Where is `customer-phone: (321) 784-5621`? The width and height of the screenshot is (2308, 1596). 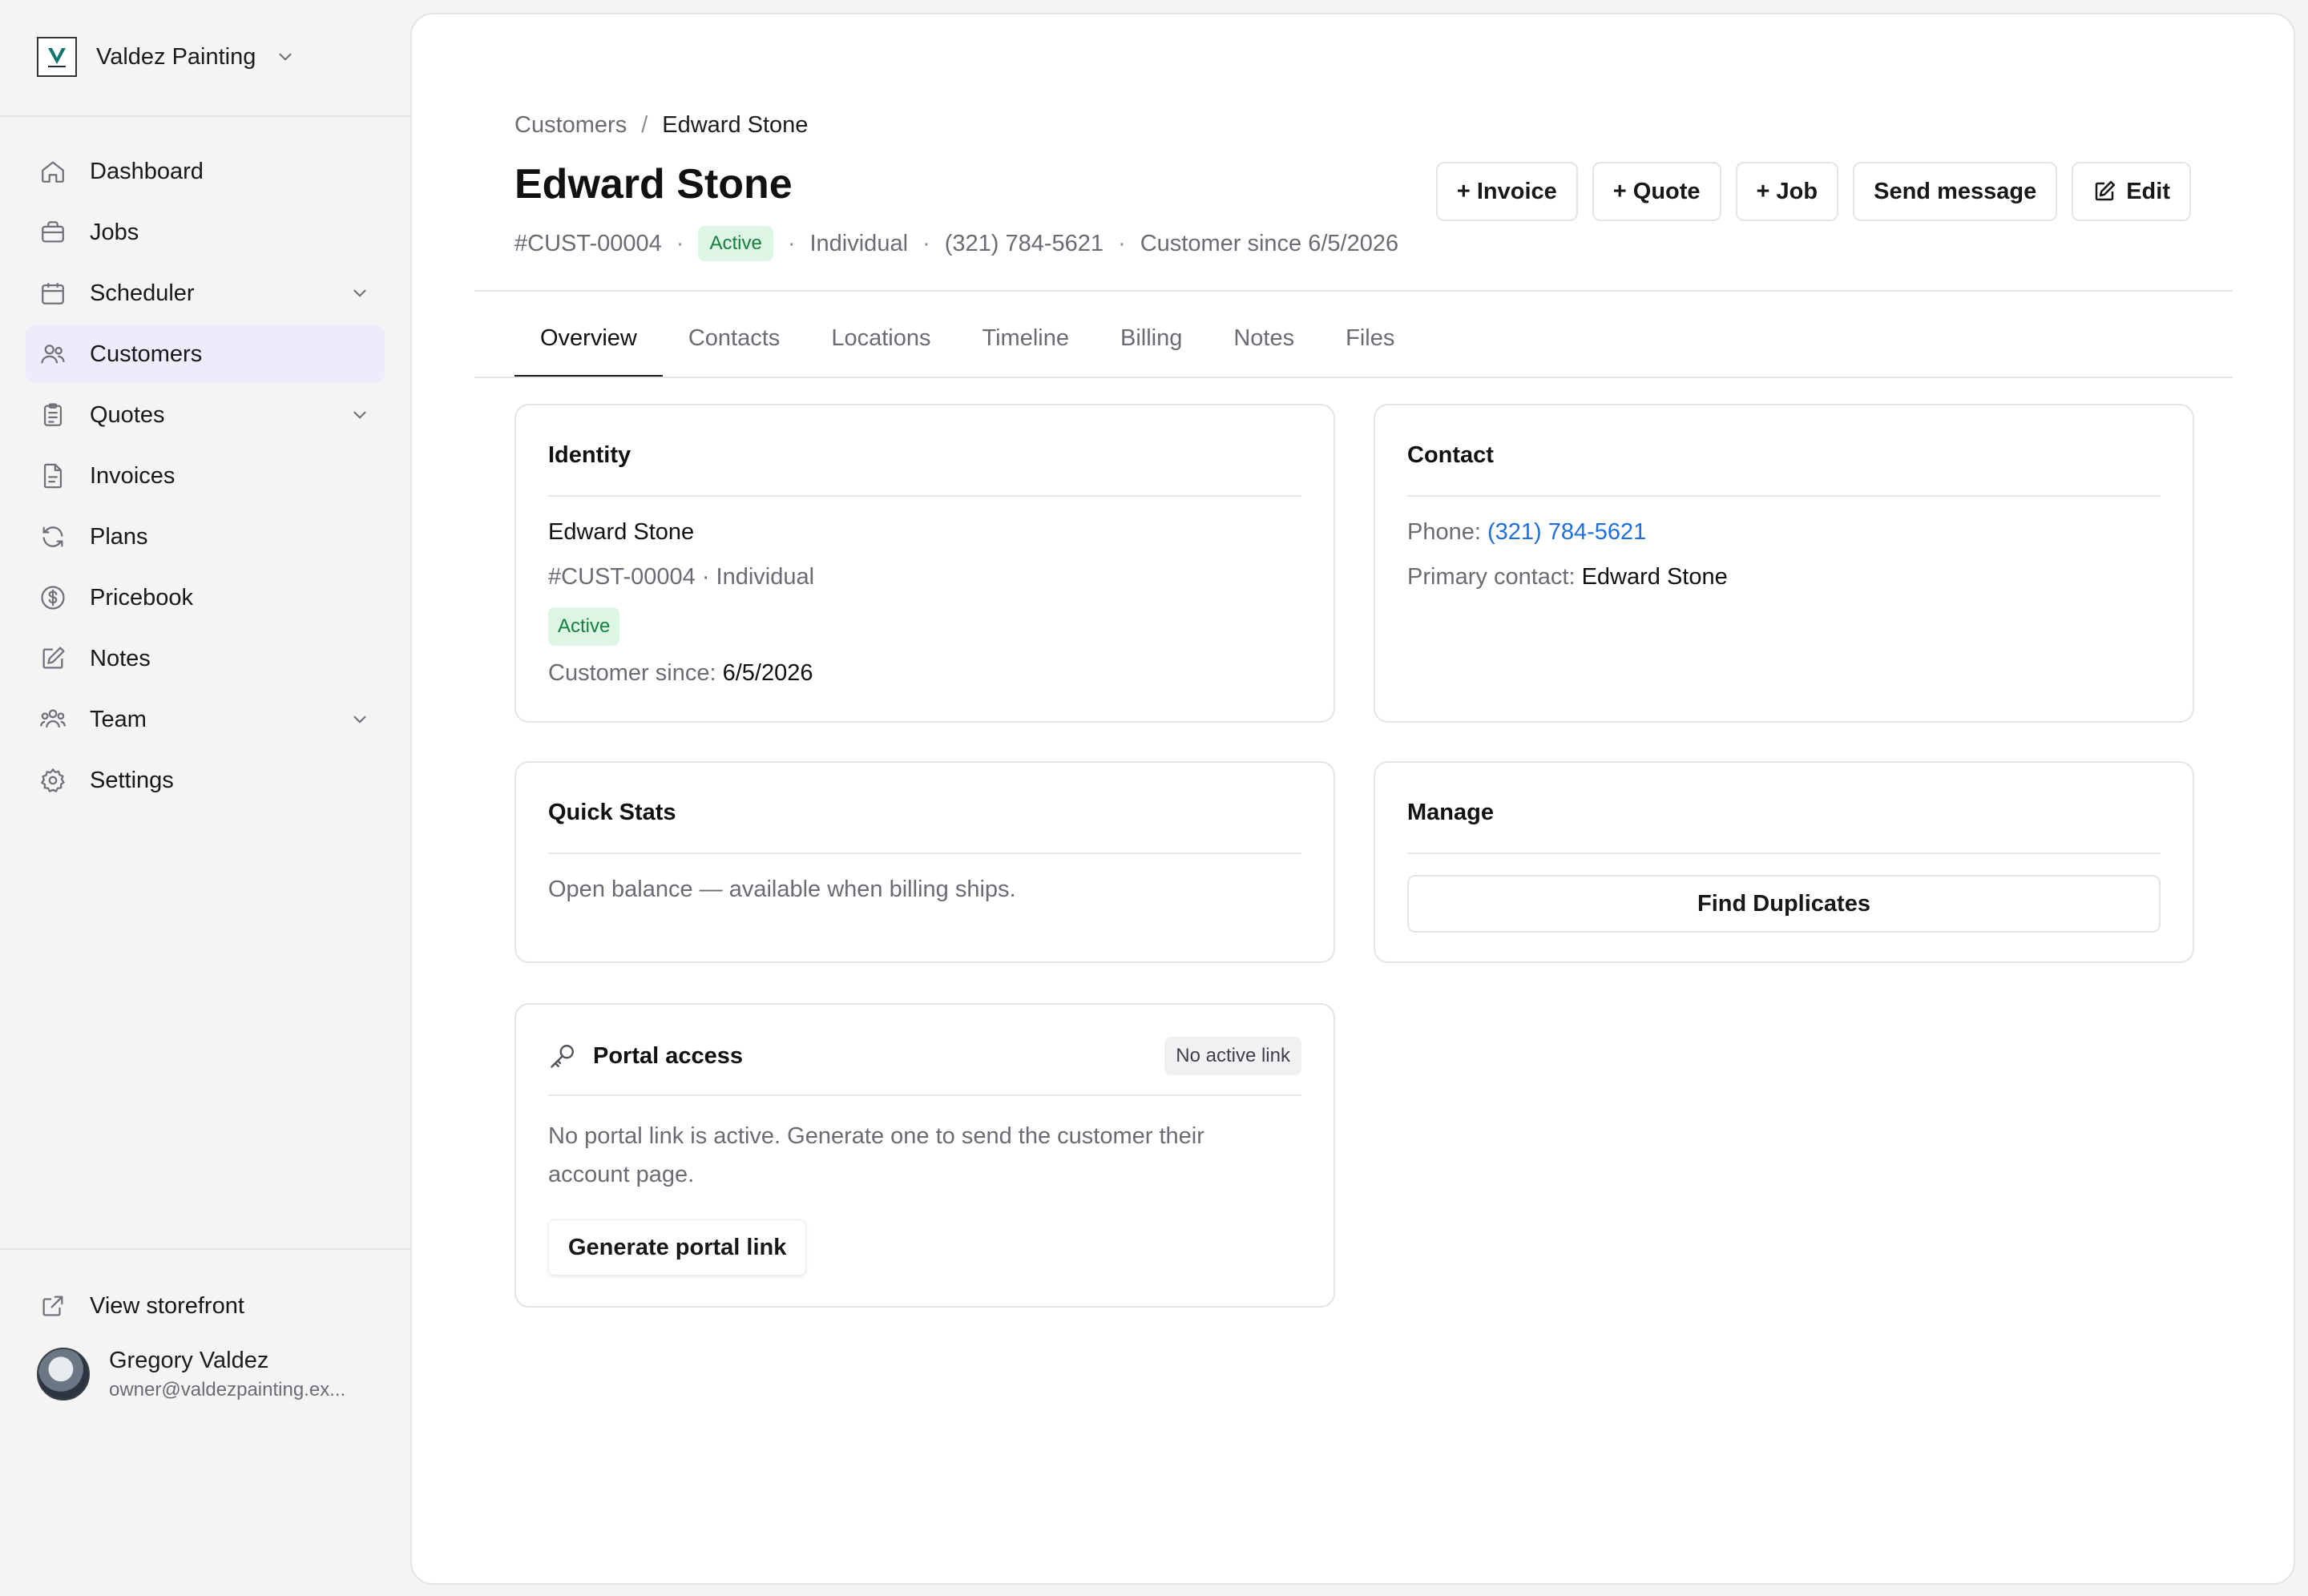
customer-phone: (321) 784-5621 is located at coordinates (1024, 243).